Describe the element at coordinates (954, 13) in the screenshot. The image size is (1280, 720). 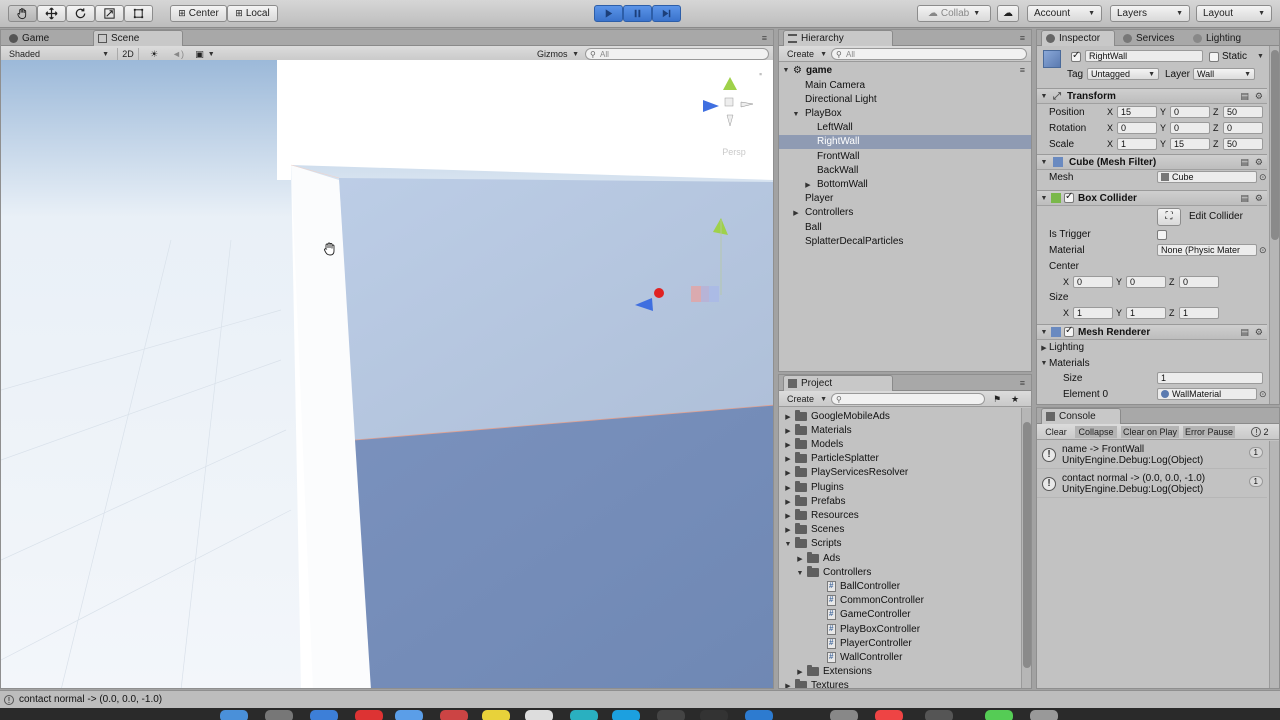
I see `collab-button: ☁ Collab ▼` at that location.